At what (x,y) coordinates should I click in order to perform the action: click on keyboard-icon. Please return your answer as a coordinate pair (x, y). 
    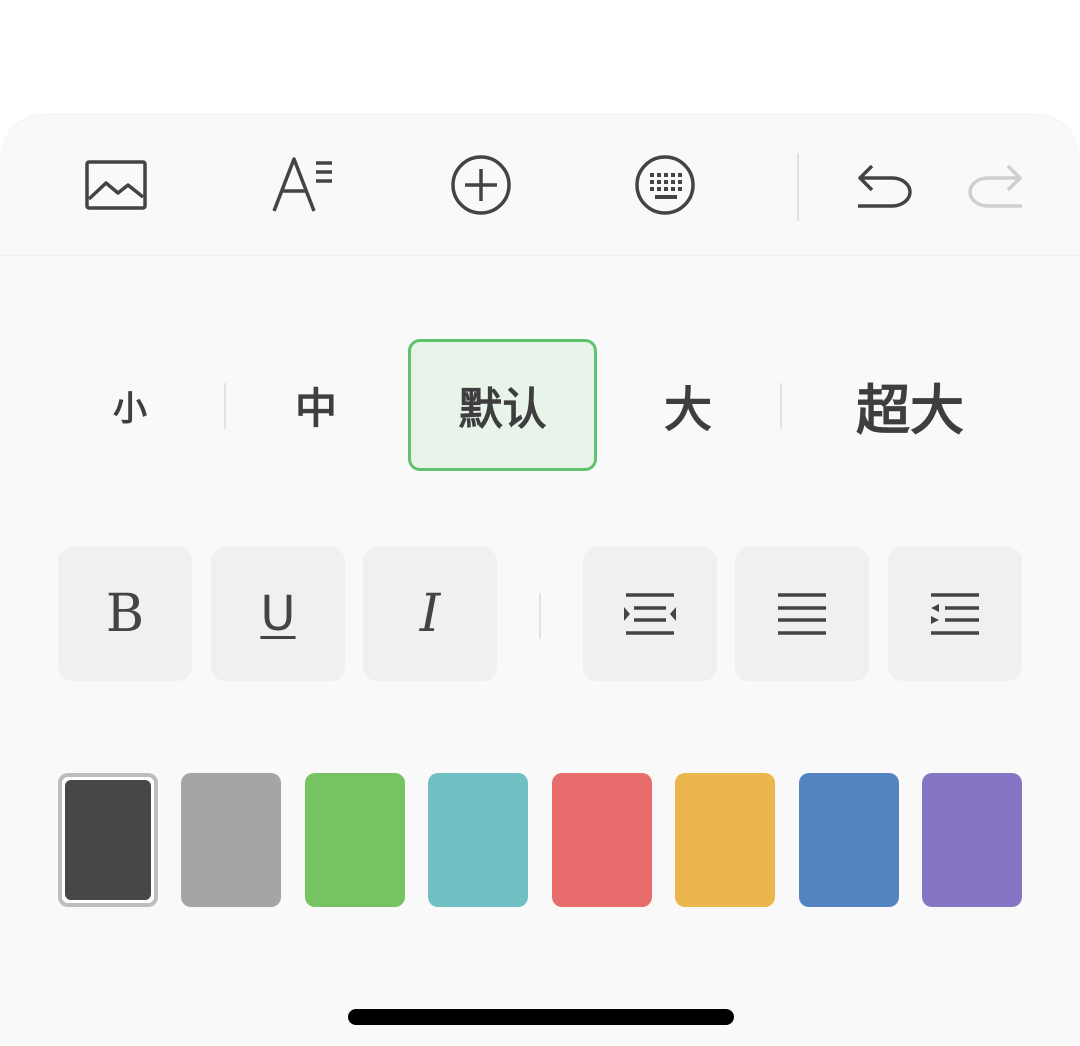
    Looking at the image, I should click on (665, 185).